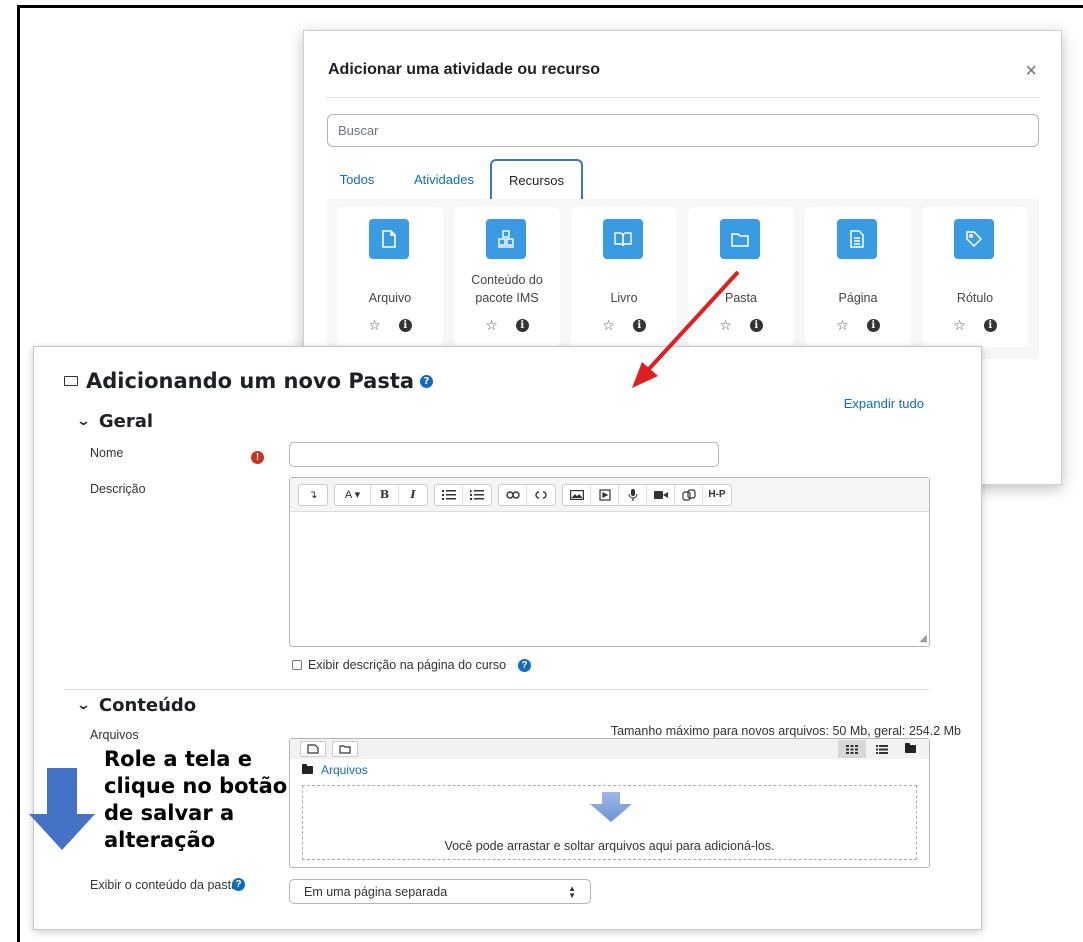 Image resolution: width=1083 pixels, height=942 pixels. Describe the element at coordinates (686, 329) in the screenshot. I see `red-arrow-icon` at that location.